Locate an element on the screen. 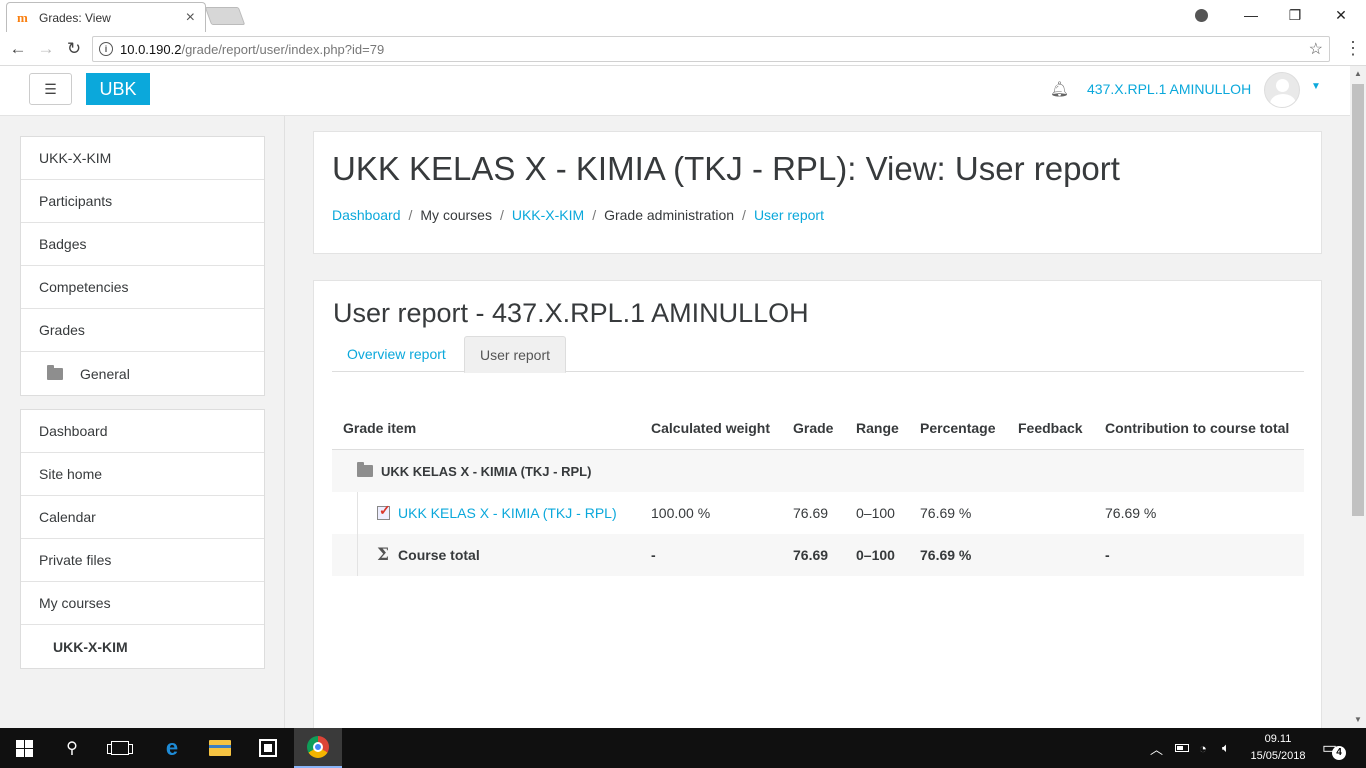 Image resolution: width=1366 pixels, height=768 pixels. search-icon: ⚲ is located at coordinates (72, 748).